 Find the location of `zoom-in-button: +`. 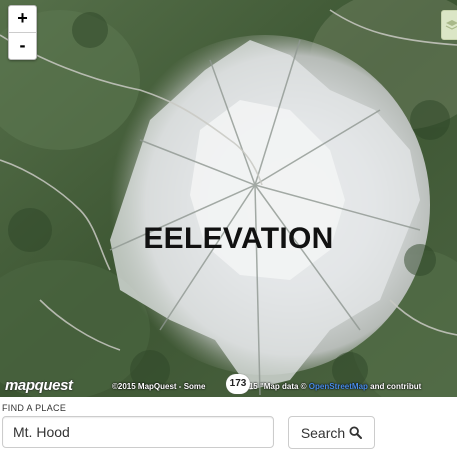

zoom-in-button: + is located at coordinates (22, 19).